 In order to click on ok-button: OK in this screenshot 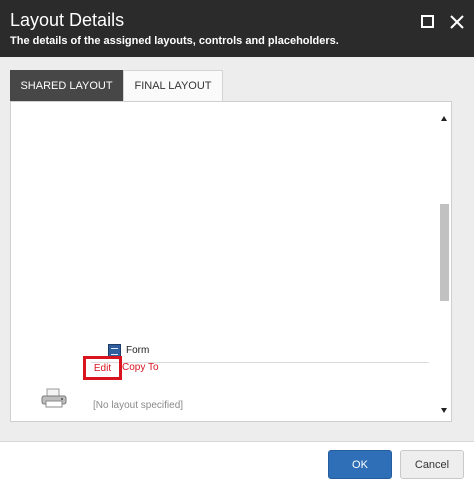, I will do `click(360, 464)`.